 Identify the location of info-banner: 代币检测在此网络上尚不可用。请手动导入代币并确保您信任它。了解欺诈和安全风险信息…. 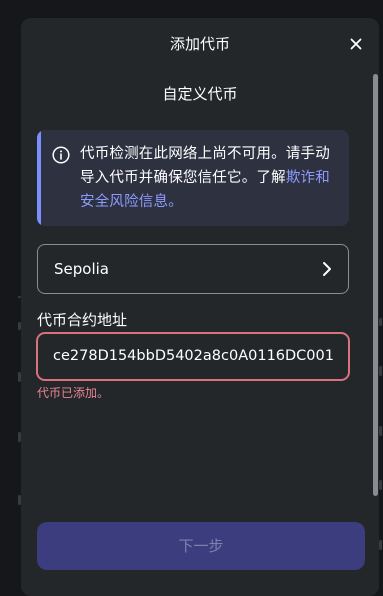
(193, 178).